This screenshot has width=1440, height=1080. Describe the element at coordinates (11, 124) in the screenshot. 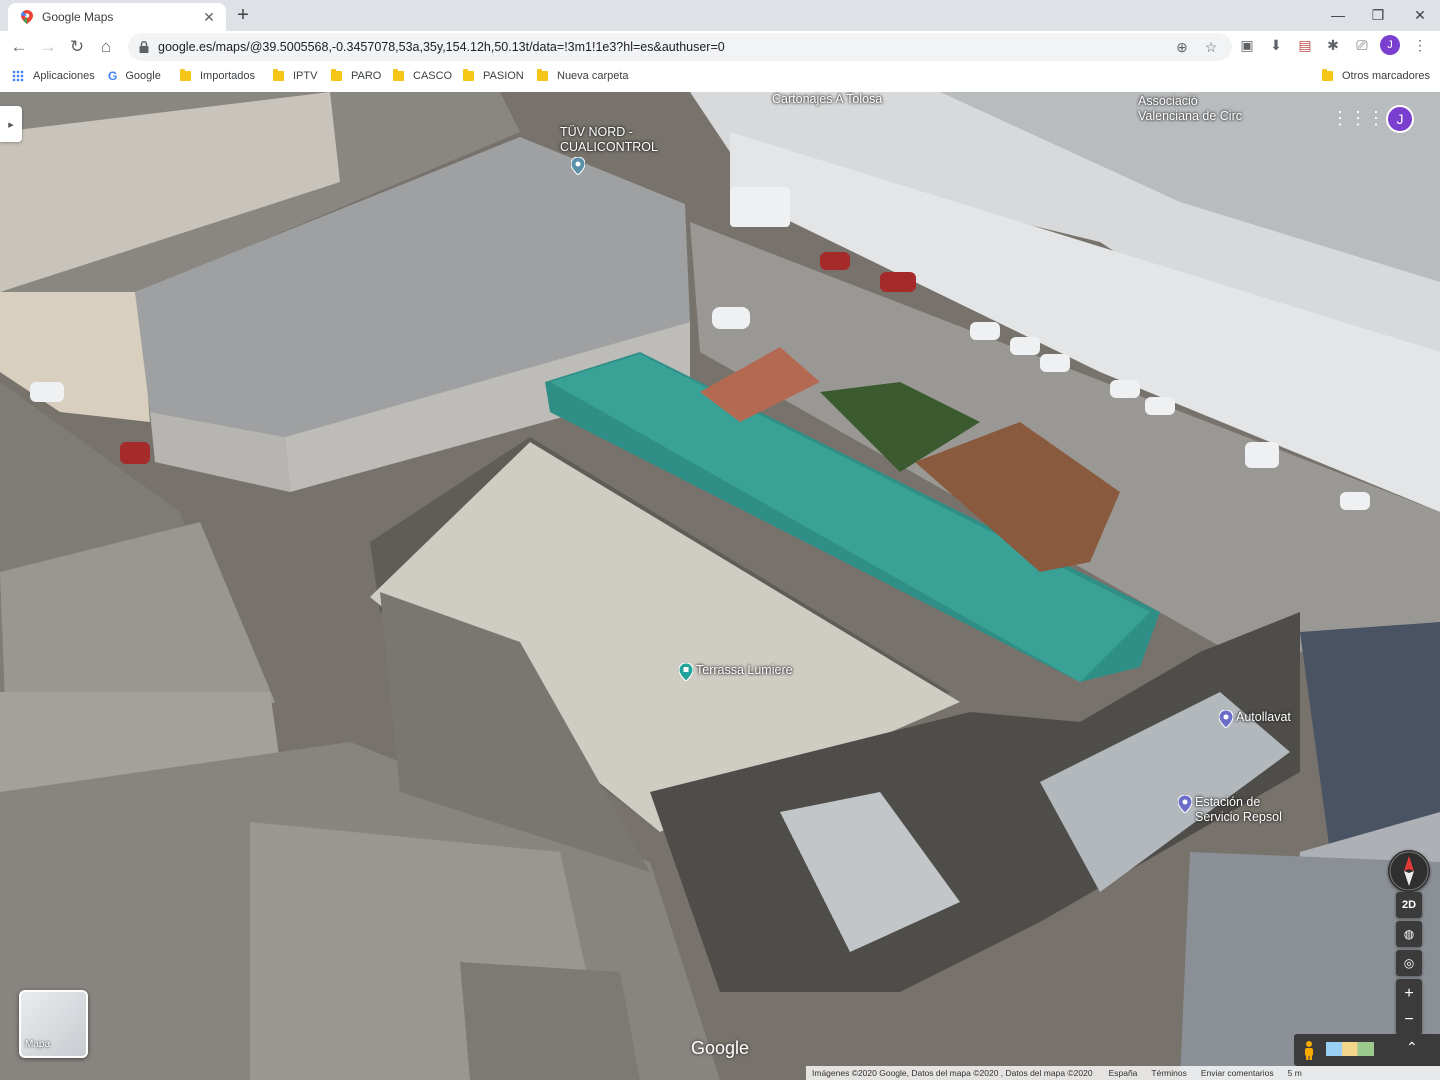

I see `side-panel-toggle: ▸` at that location.